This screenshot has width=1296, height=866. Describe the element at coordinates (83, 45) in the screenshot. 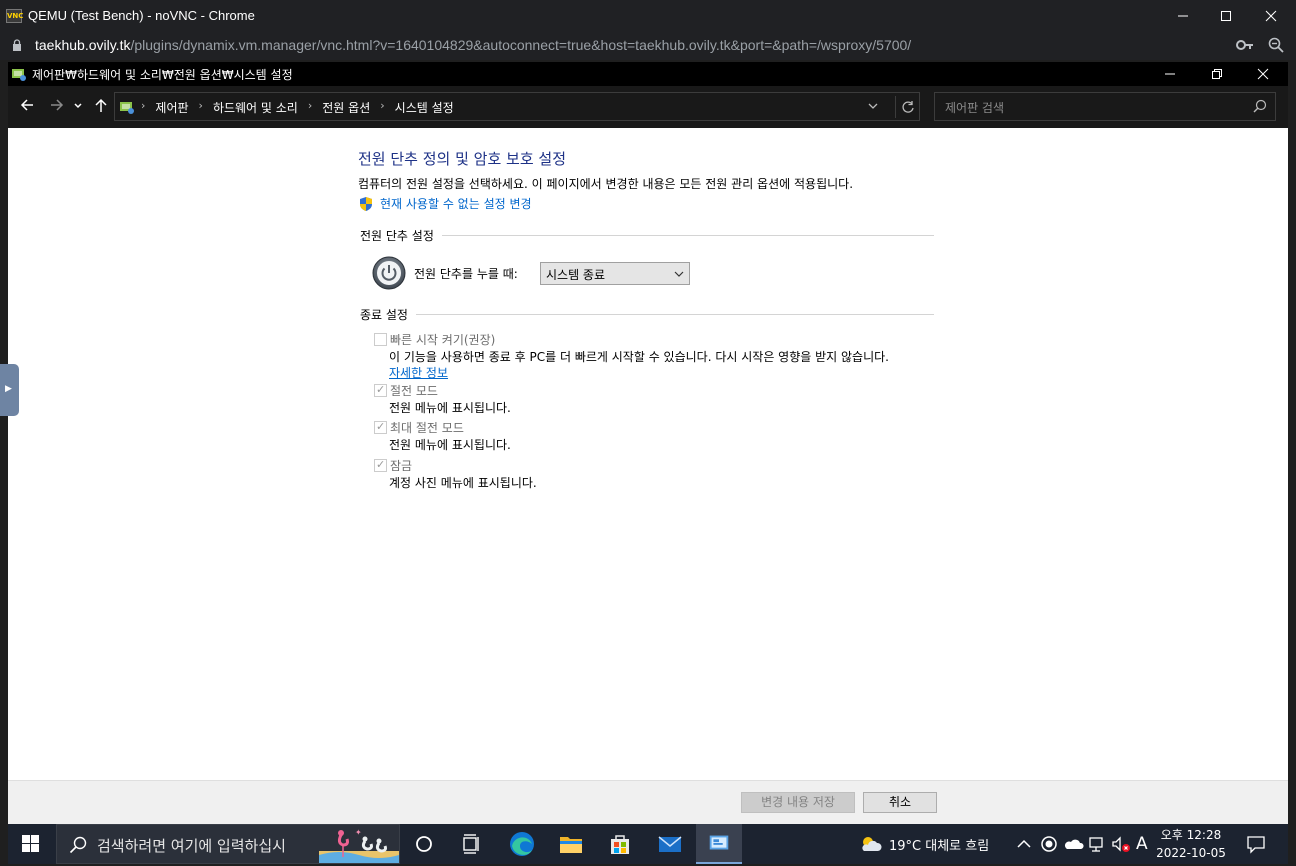

I see `url-host: taekhub.ovily.tk` at that location.